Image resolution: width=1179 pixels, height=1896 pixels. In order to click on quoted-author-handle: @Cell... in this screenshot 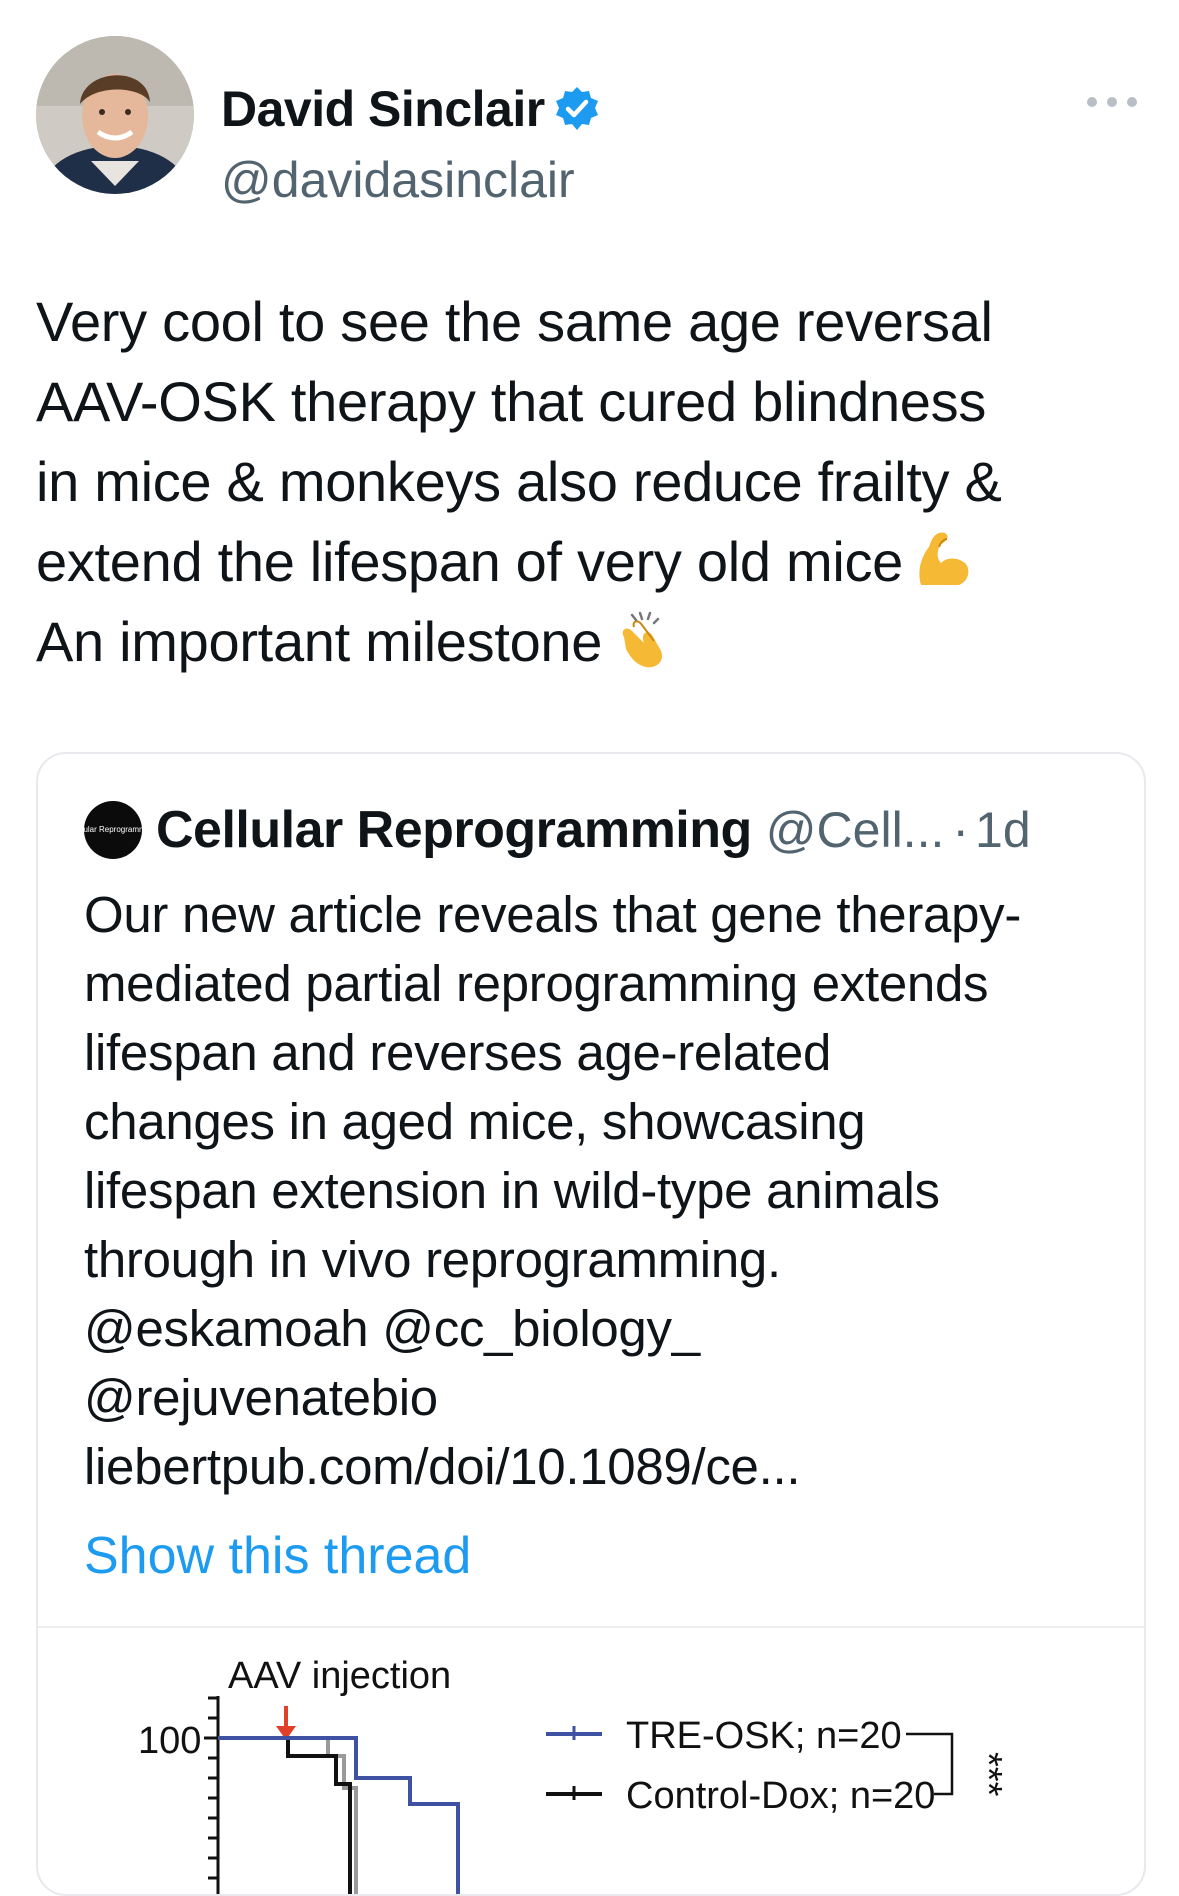, I will do `click(855, 830)`.